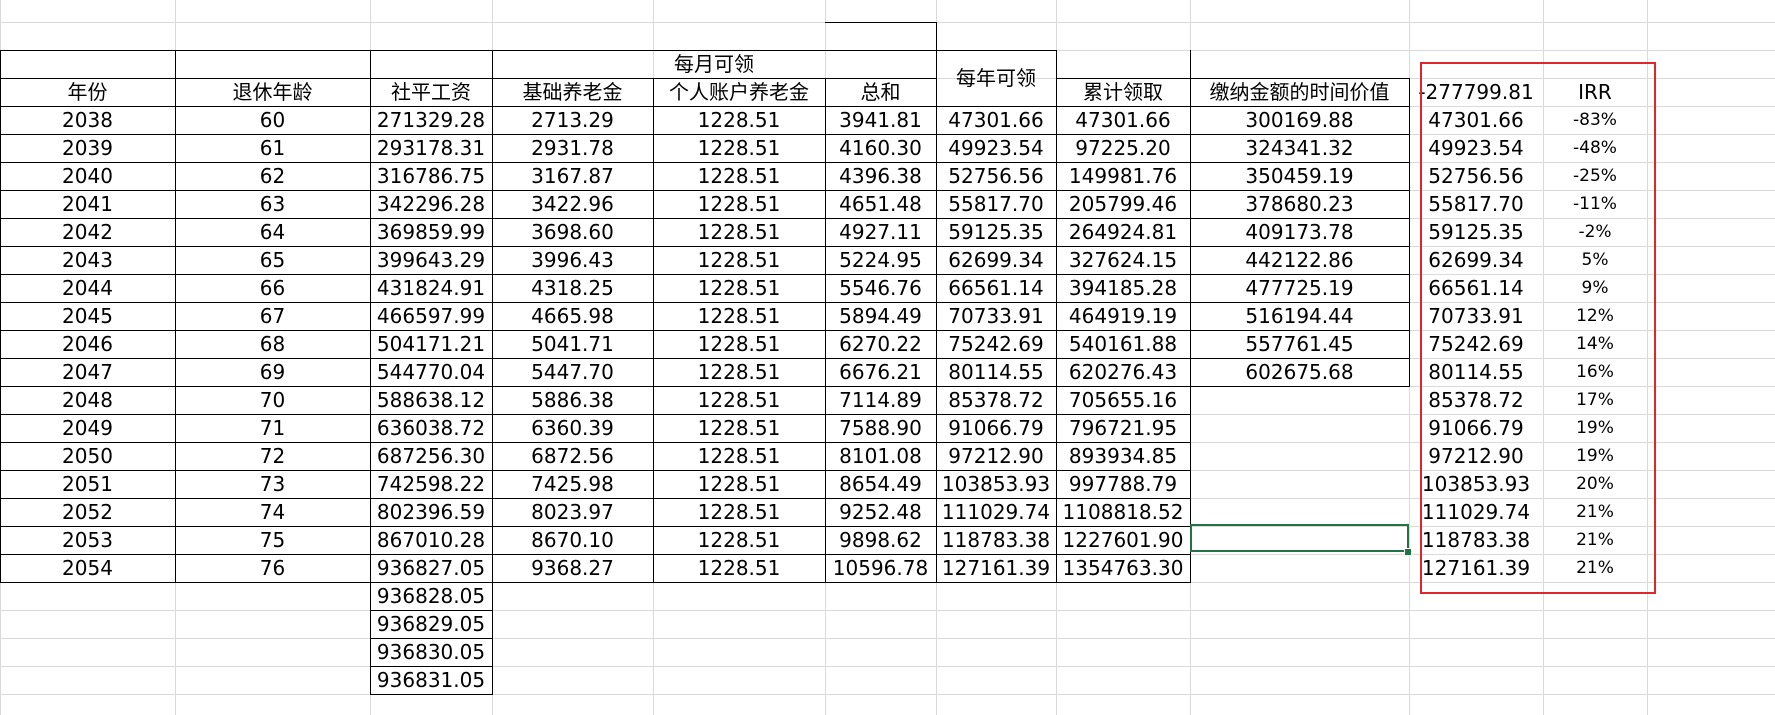  What do you see at coordinates (1123, 400) in the screenshot?
I see `cell-cumulative: 705655.16` at bounding box center [1123, 400].